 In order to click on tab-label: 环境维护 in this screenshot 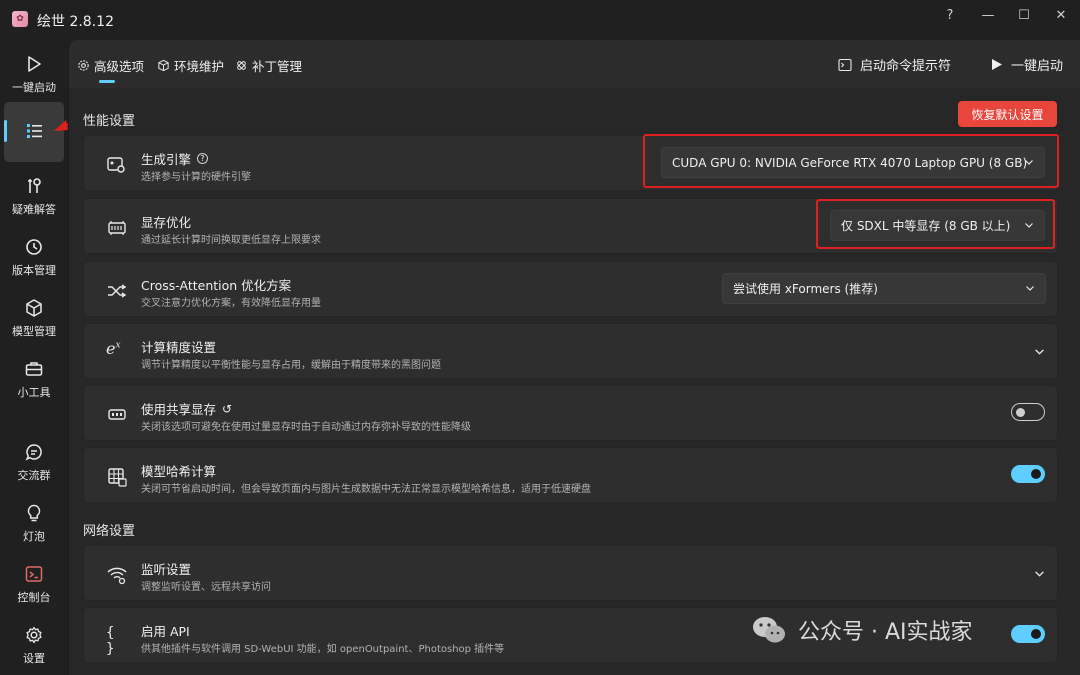, I will do `click(199, 66)`.